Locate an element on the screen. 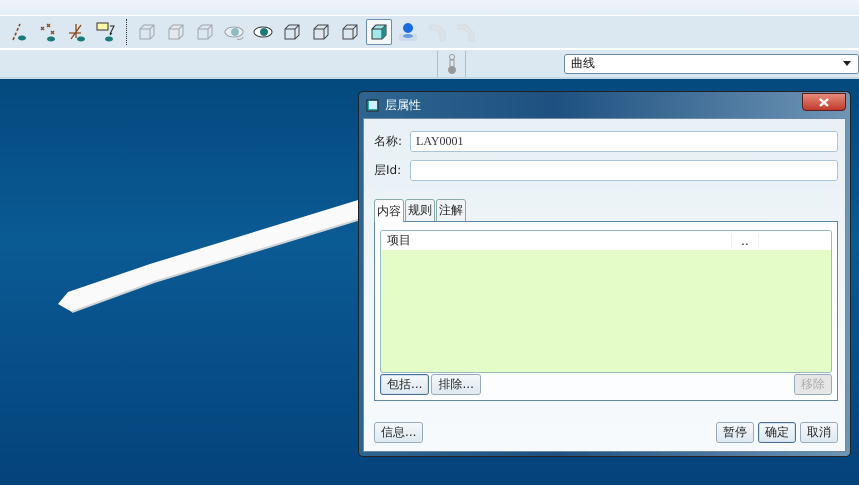  close-button is located at coordinates (824, 102).